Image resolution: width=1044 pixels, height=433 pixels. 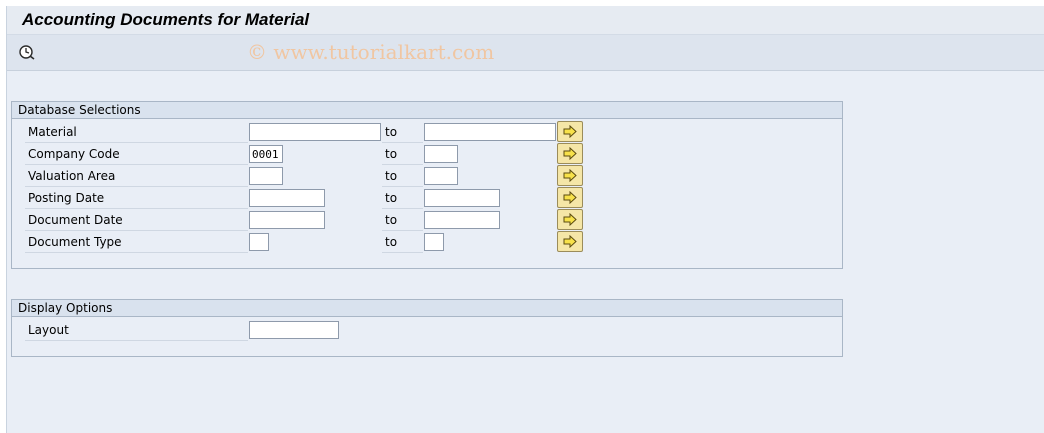 I want to click on execute-clock-icon, so click(x=27, y=52).